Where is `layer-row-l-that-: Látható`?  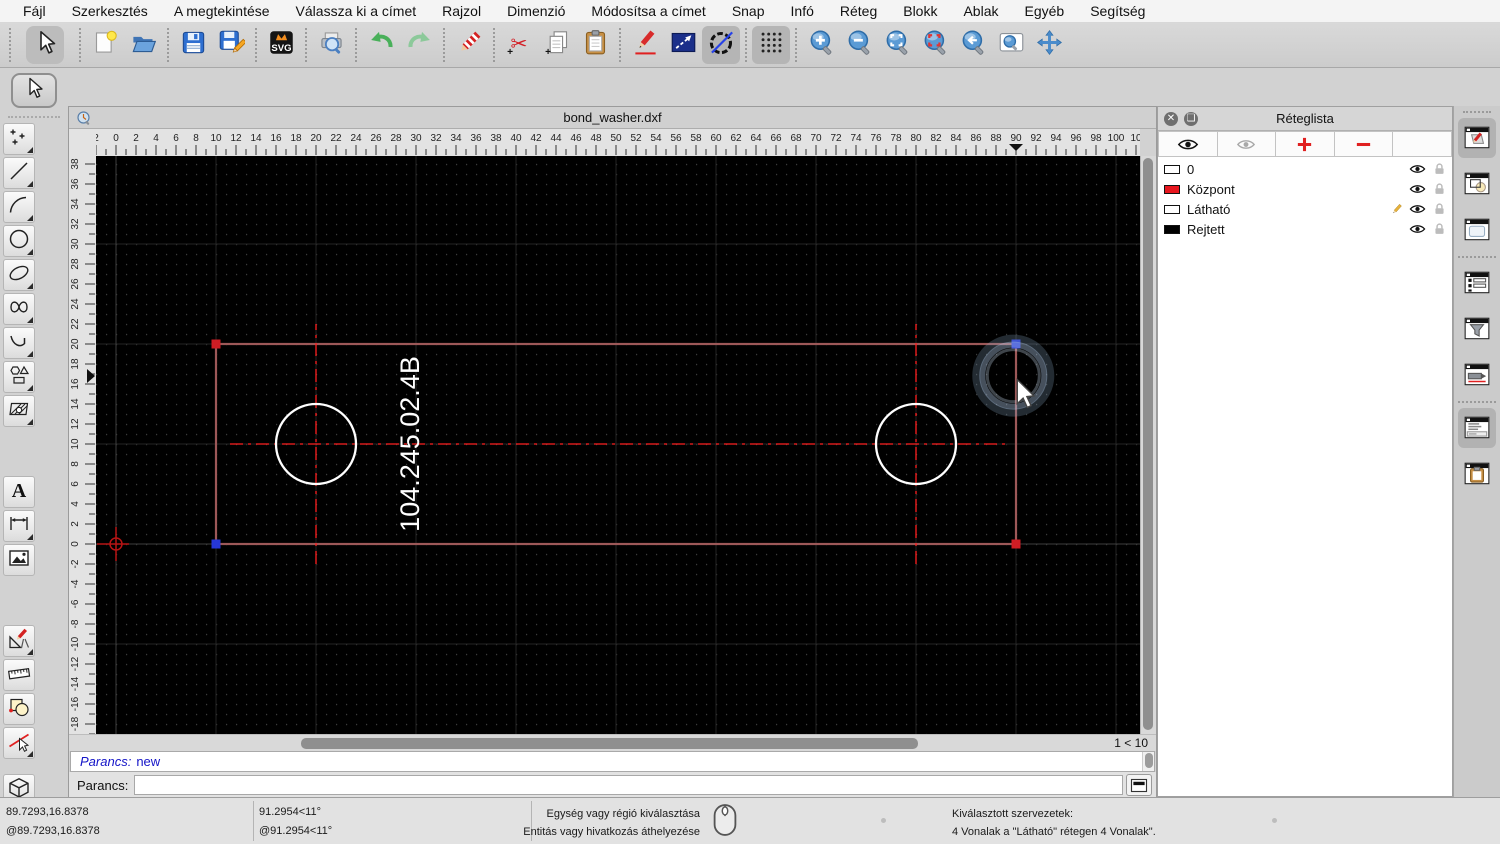 layer-row-l-that-: Látható is located at coordinates (1305, 209).